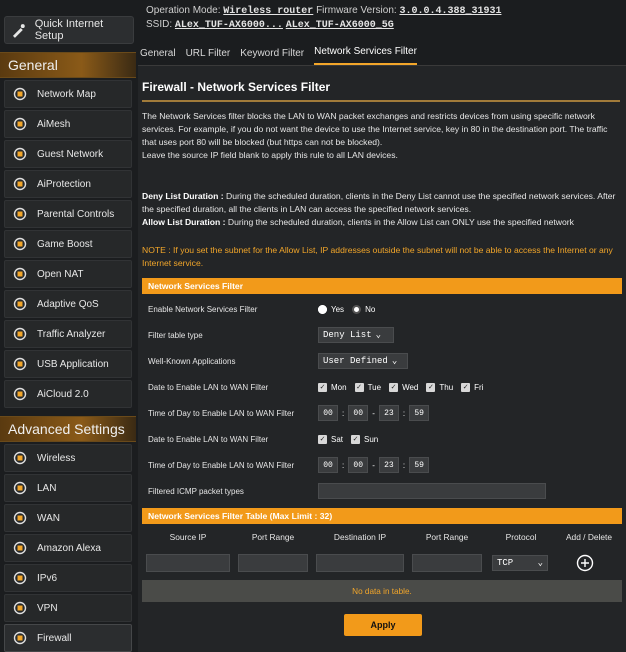 Image resolution: width=626 pixels, height=652 pixels. I want to click on ssid-5g-link: ALex_TUF-AX6000_5G, so click(340, 25).